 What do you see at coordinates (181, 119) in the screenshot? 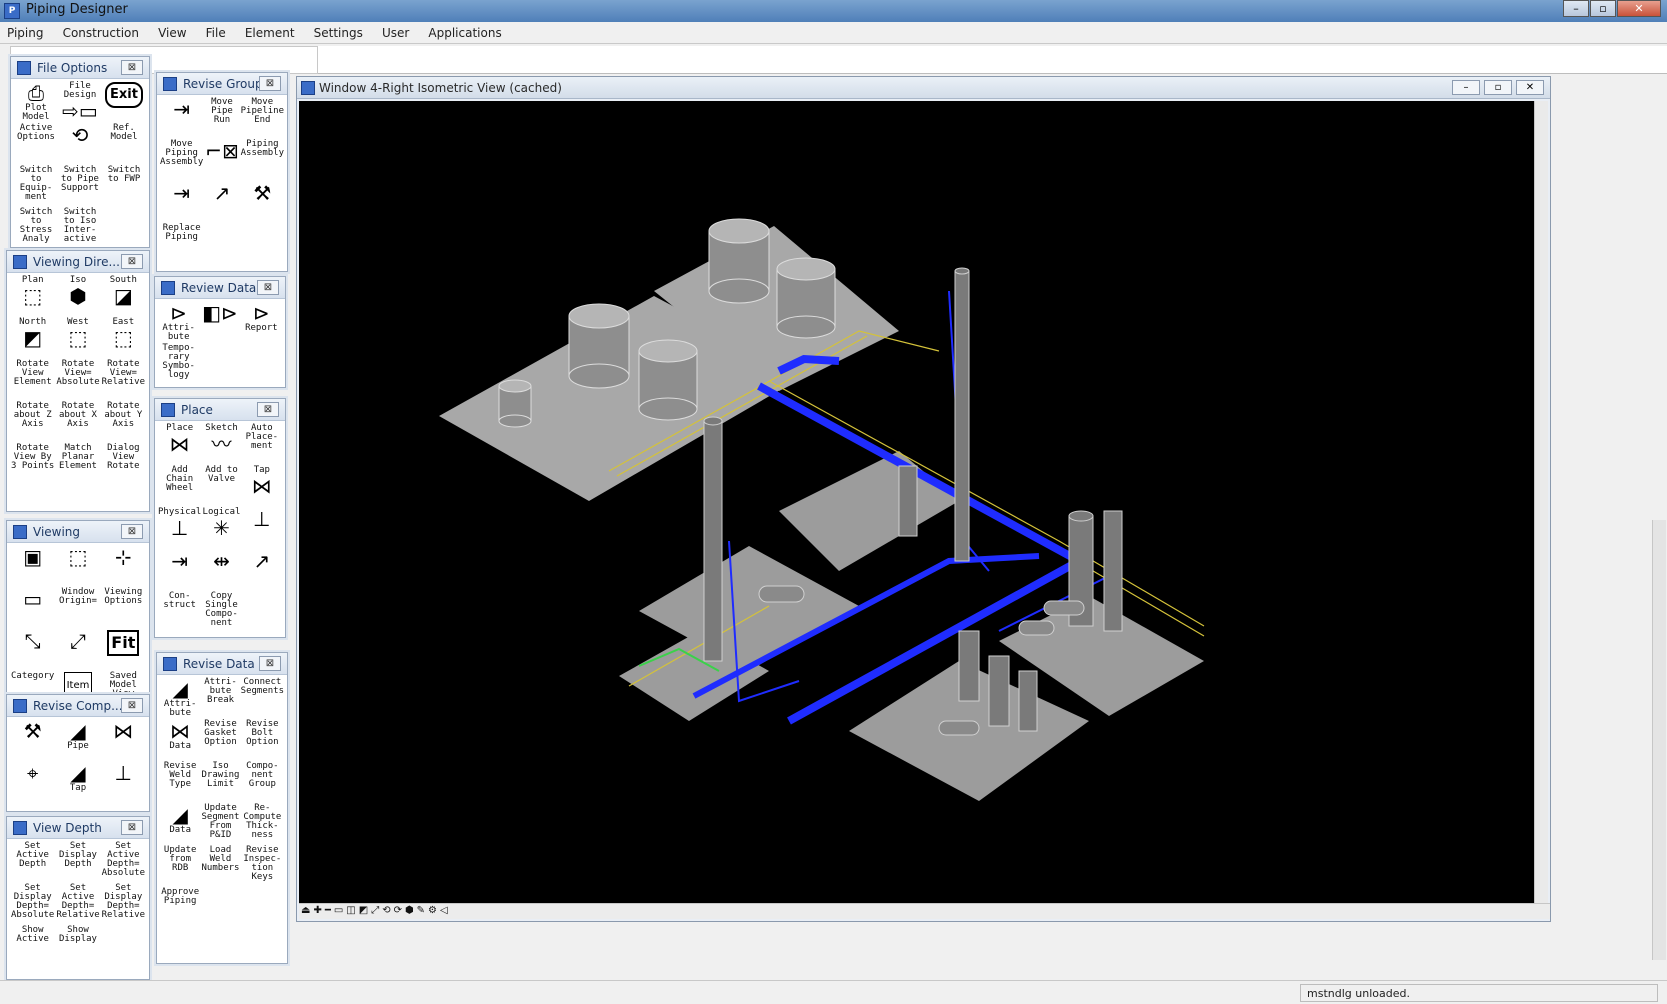
I see `move-tool: ⇥` at bounding box center [181, 119].